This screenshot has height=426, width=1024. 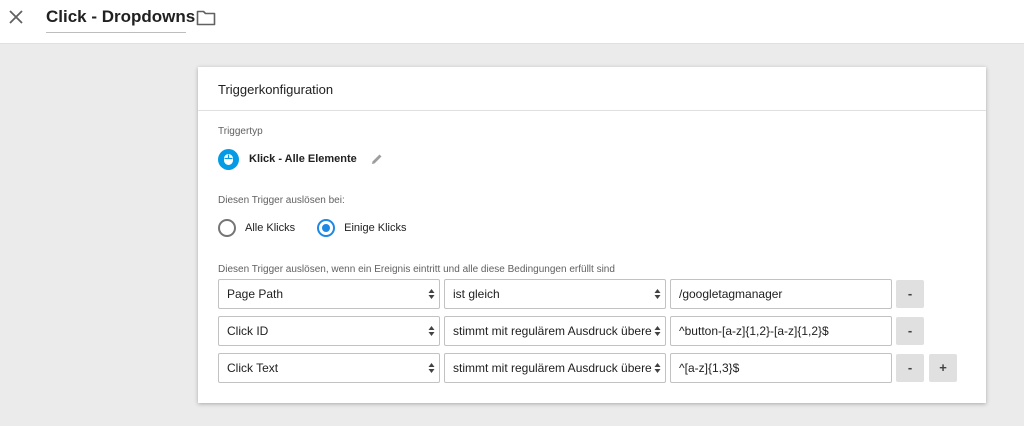 I want to click on variable-select-value: Page Path, so click(x=255, y=294).